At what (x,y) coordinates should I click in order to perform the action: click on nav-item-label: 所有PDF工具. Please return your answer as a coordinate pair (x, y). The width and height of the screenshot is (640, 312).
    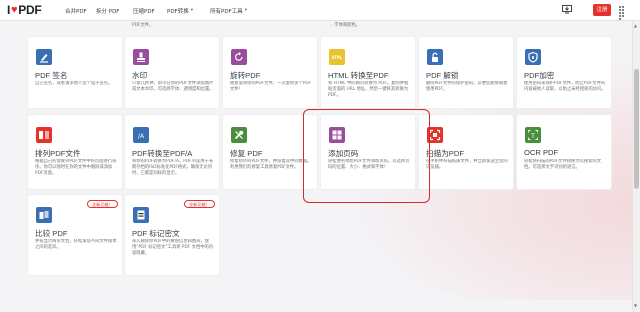
    Looking at the image, I should click on (226, 11).